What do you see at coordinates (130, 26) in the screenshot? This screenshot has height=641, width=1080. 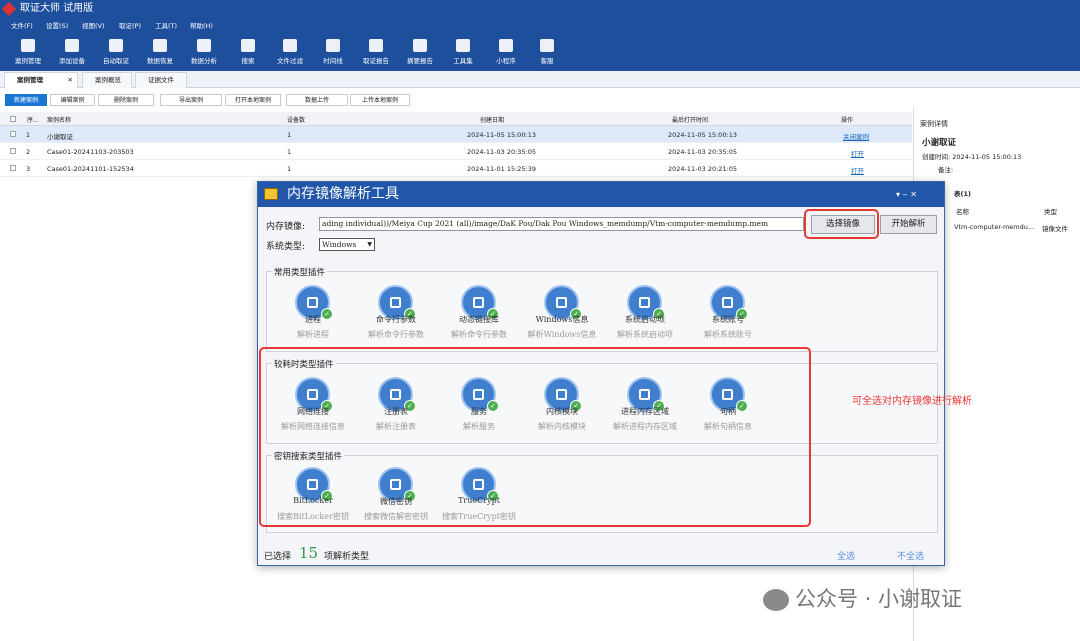 I see `menu-forensics: 取证(P)` at bounding box center [130, 26].